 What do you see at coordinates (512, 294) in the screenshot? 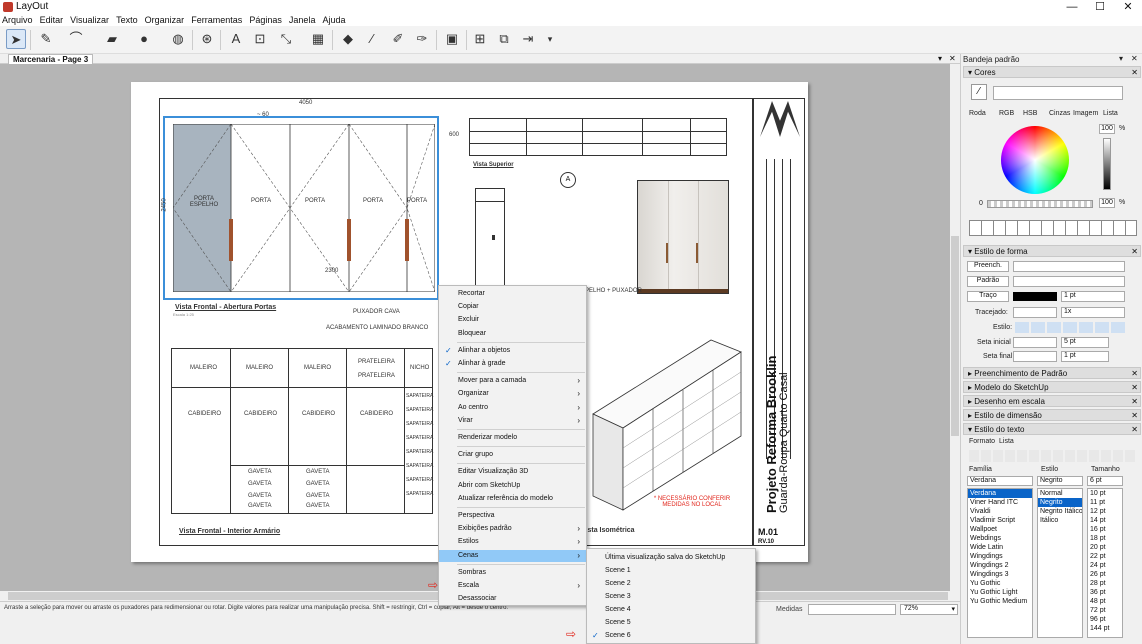
I see `context-menu-item: Recortar` at bounding box center [512, 294].